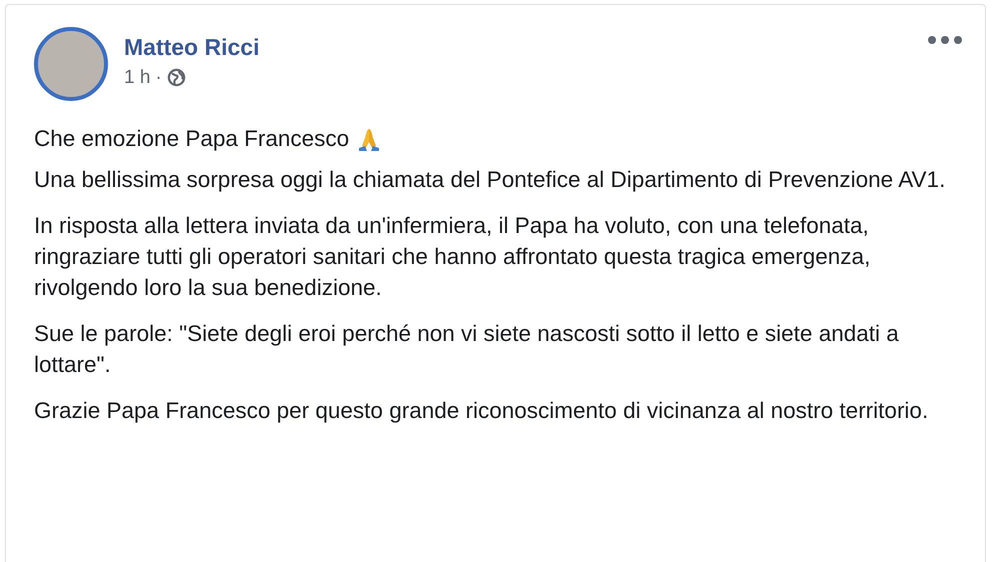 The image size is (994, 562). I want to click on post-time: 1 h, so click(137, 77).